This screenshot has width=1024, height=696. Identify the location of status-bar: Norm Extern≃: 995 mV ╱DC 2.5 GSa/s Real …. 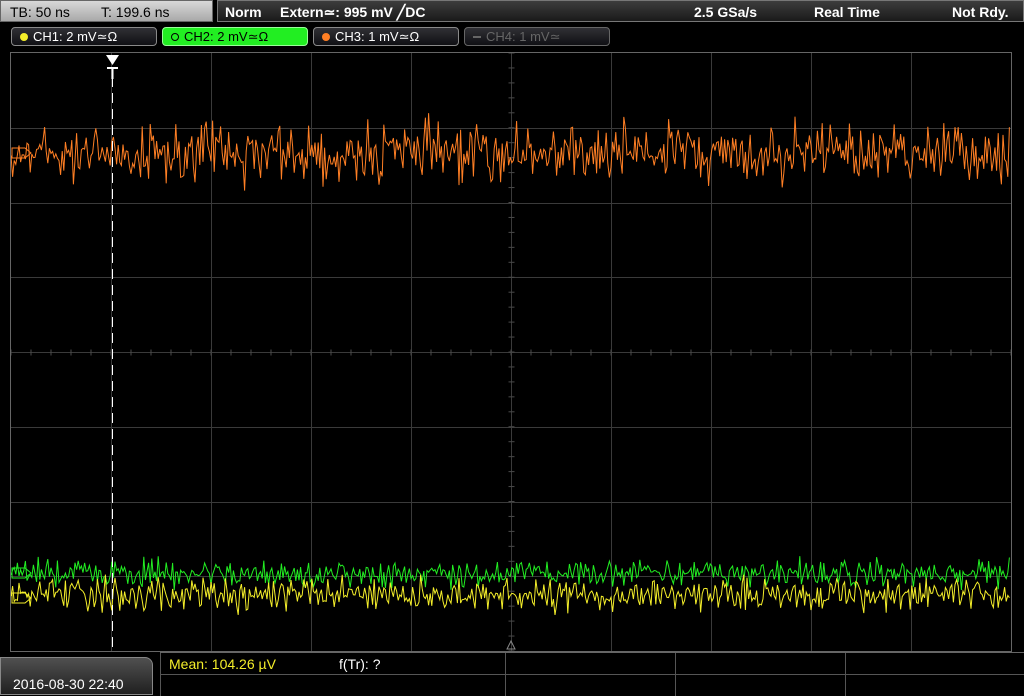
(620, 11).